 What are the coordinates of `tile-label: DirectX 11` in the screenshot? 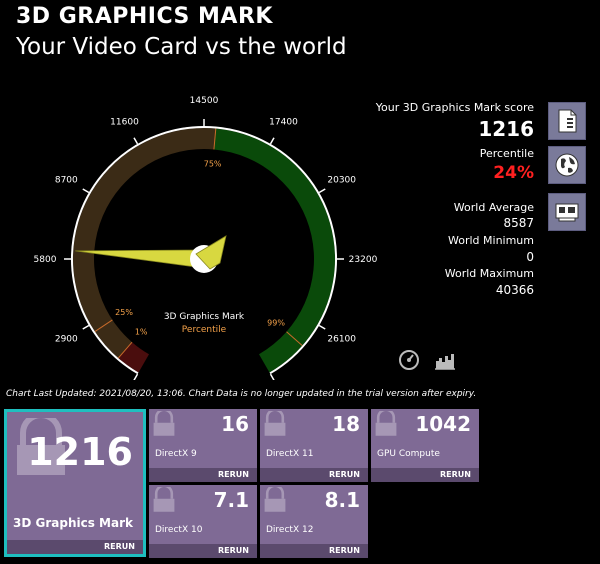 It's located at (290, 454).